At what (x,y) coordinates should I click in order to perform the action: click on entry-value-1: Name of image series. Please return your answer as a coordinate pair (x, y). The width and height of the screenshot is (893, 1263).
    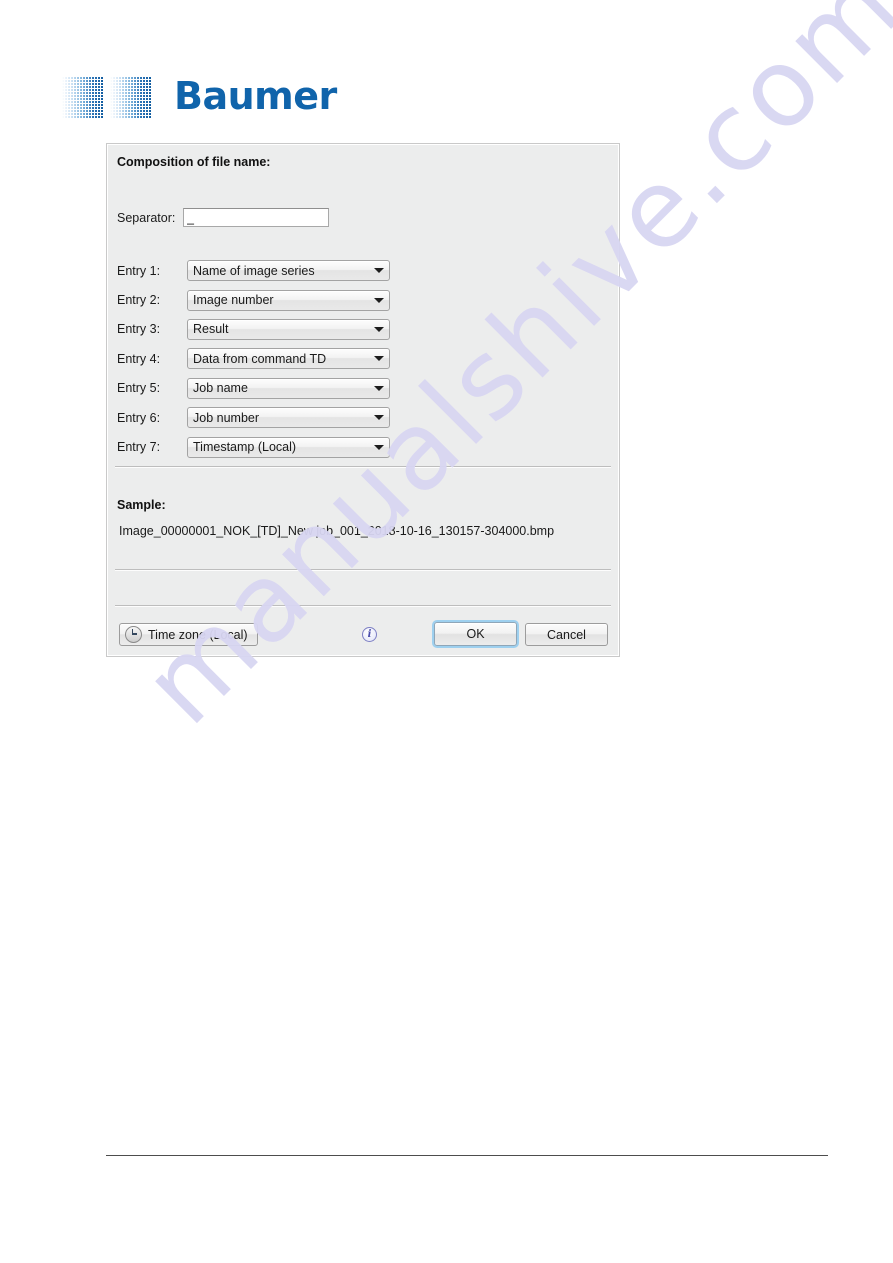
    Looking at the image, I should click on (254, 270).